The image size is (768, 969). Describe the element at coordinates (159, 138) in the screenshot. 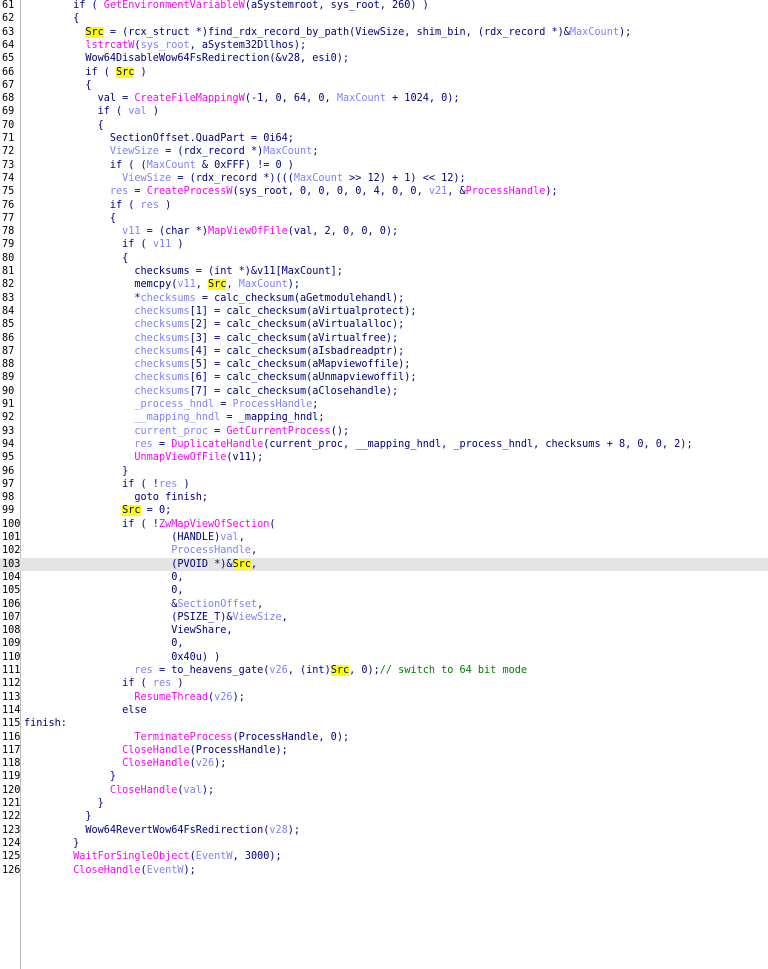

I see `code-text: SectionOffset.QuadPart = 0i64;` at that location.